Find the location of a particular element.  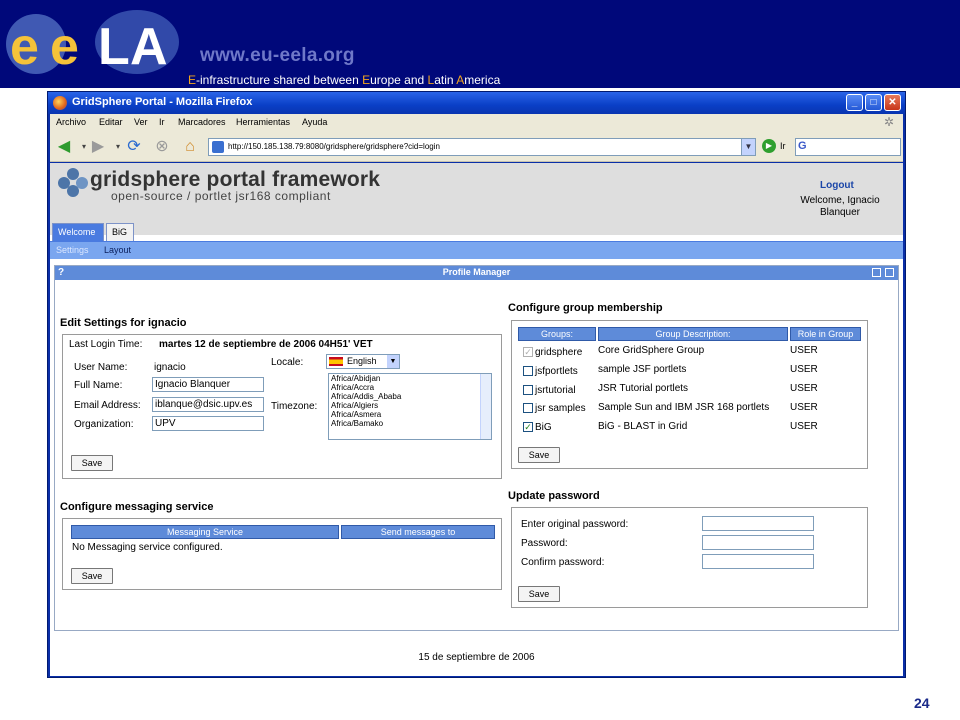

save-groups-button: Save is located at coordinates (539, 455).